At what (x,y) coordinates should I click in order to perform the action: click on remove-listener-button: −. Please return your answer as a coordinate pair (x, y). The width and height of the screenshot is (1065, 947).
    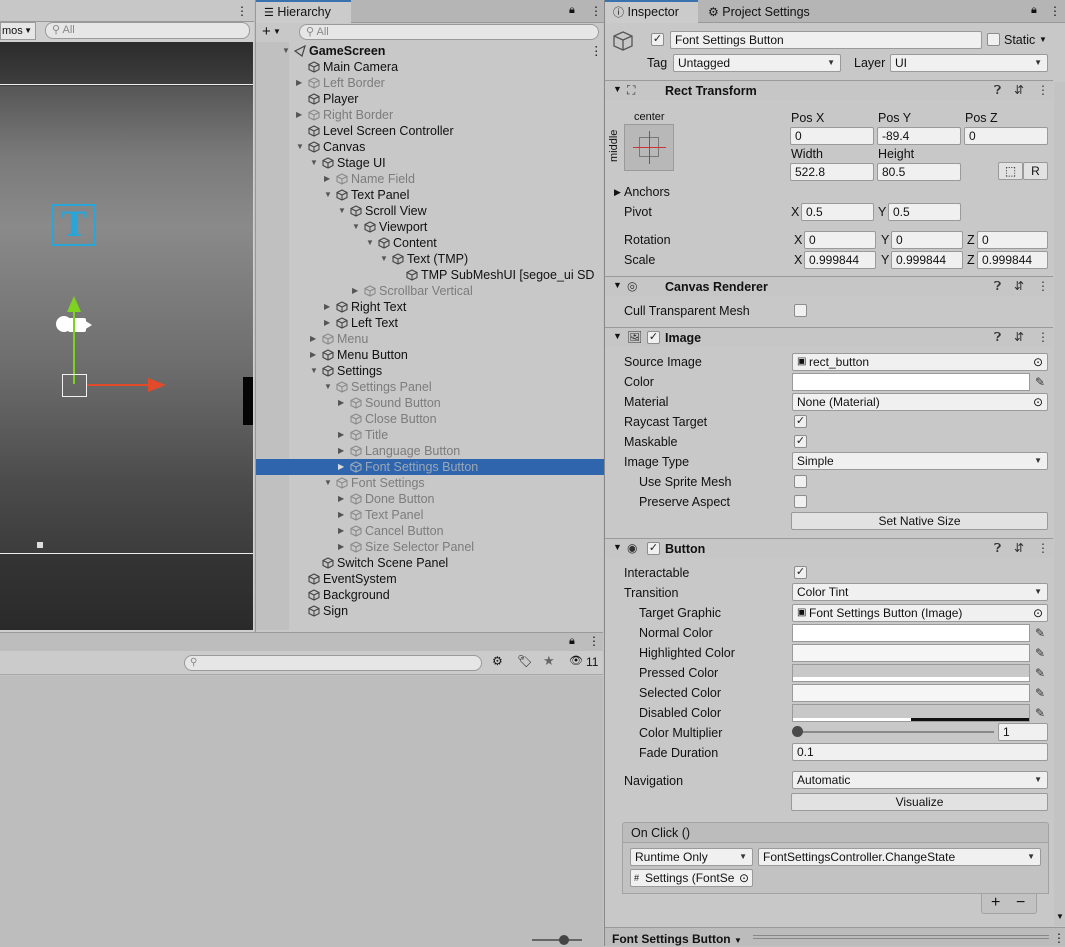
    Looking at the image, I should click on (1020, 903).